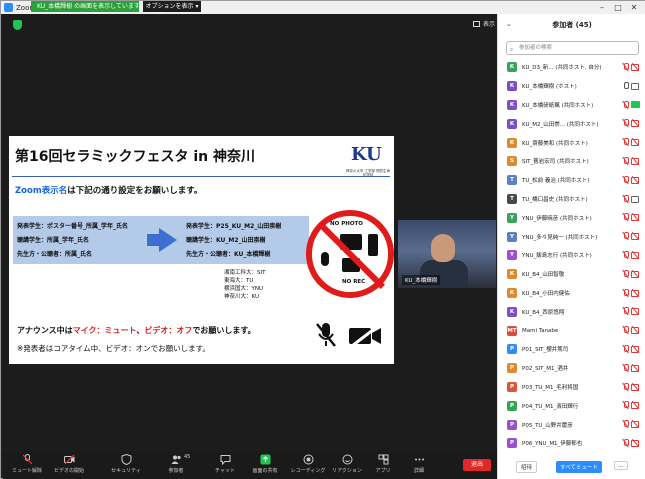  What do you see at coordinates (85, 6) in the screenshot?
I see `screen-share-banner: KU_本橋輝樹 の画面を表示しています` at bounding box center [85, 6].